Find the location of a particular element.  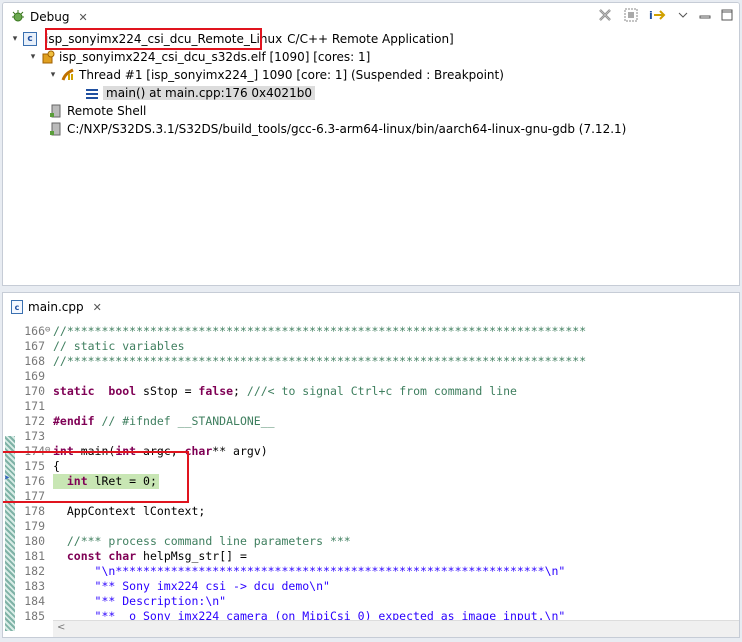

line-number: 182 is located at coordinates (34, 571).